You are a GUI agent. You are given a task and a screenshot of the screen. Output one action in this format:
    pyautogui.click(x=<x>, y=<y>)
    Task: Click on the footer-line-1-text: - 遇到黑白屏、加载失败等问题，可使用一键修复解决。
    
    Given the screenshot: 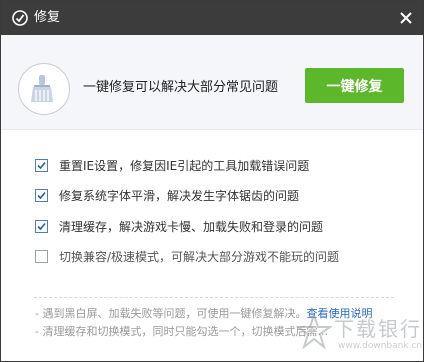 What is the action you would take?
    pyautogui.click(x=171, y=313)
    